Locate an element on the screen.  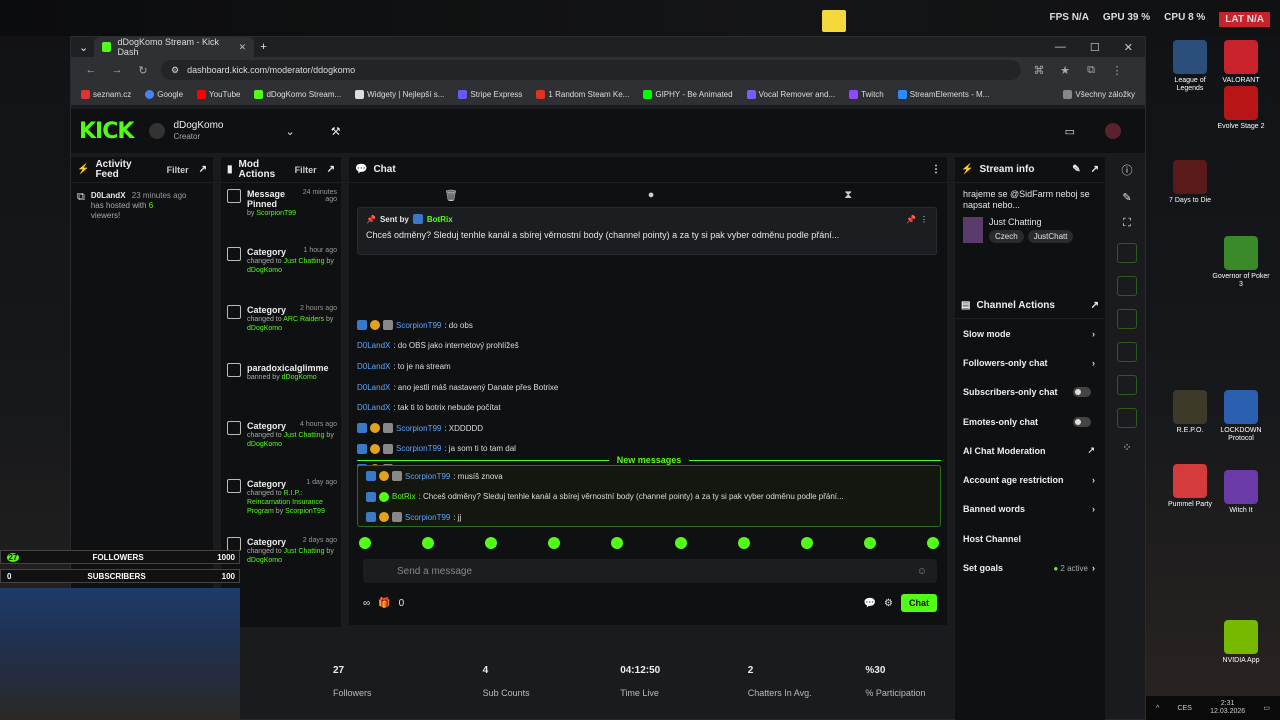
bookmark-seznam: seznam.cz is located at coordinates (106, 94).